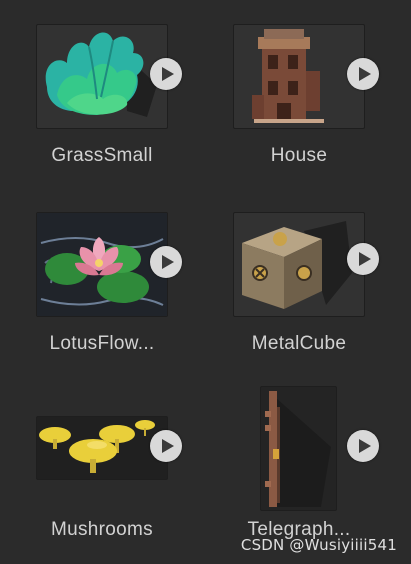  What do you see at coordinates (299, 76) in the screenshot?
I see `house-thumbnail` at bounding box center [299, 76].